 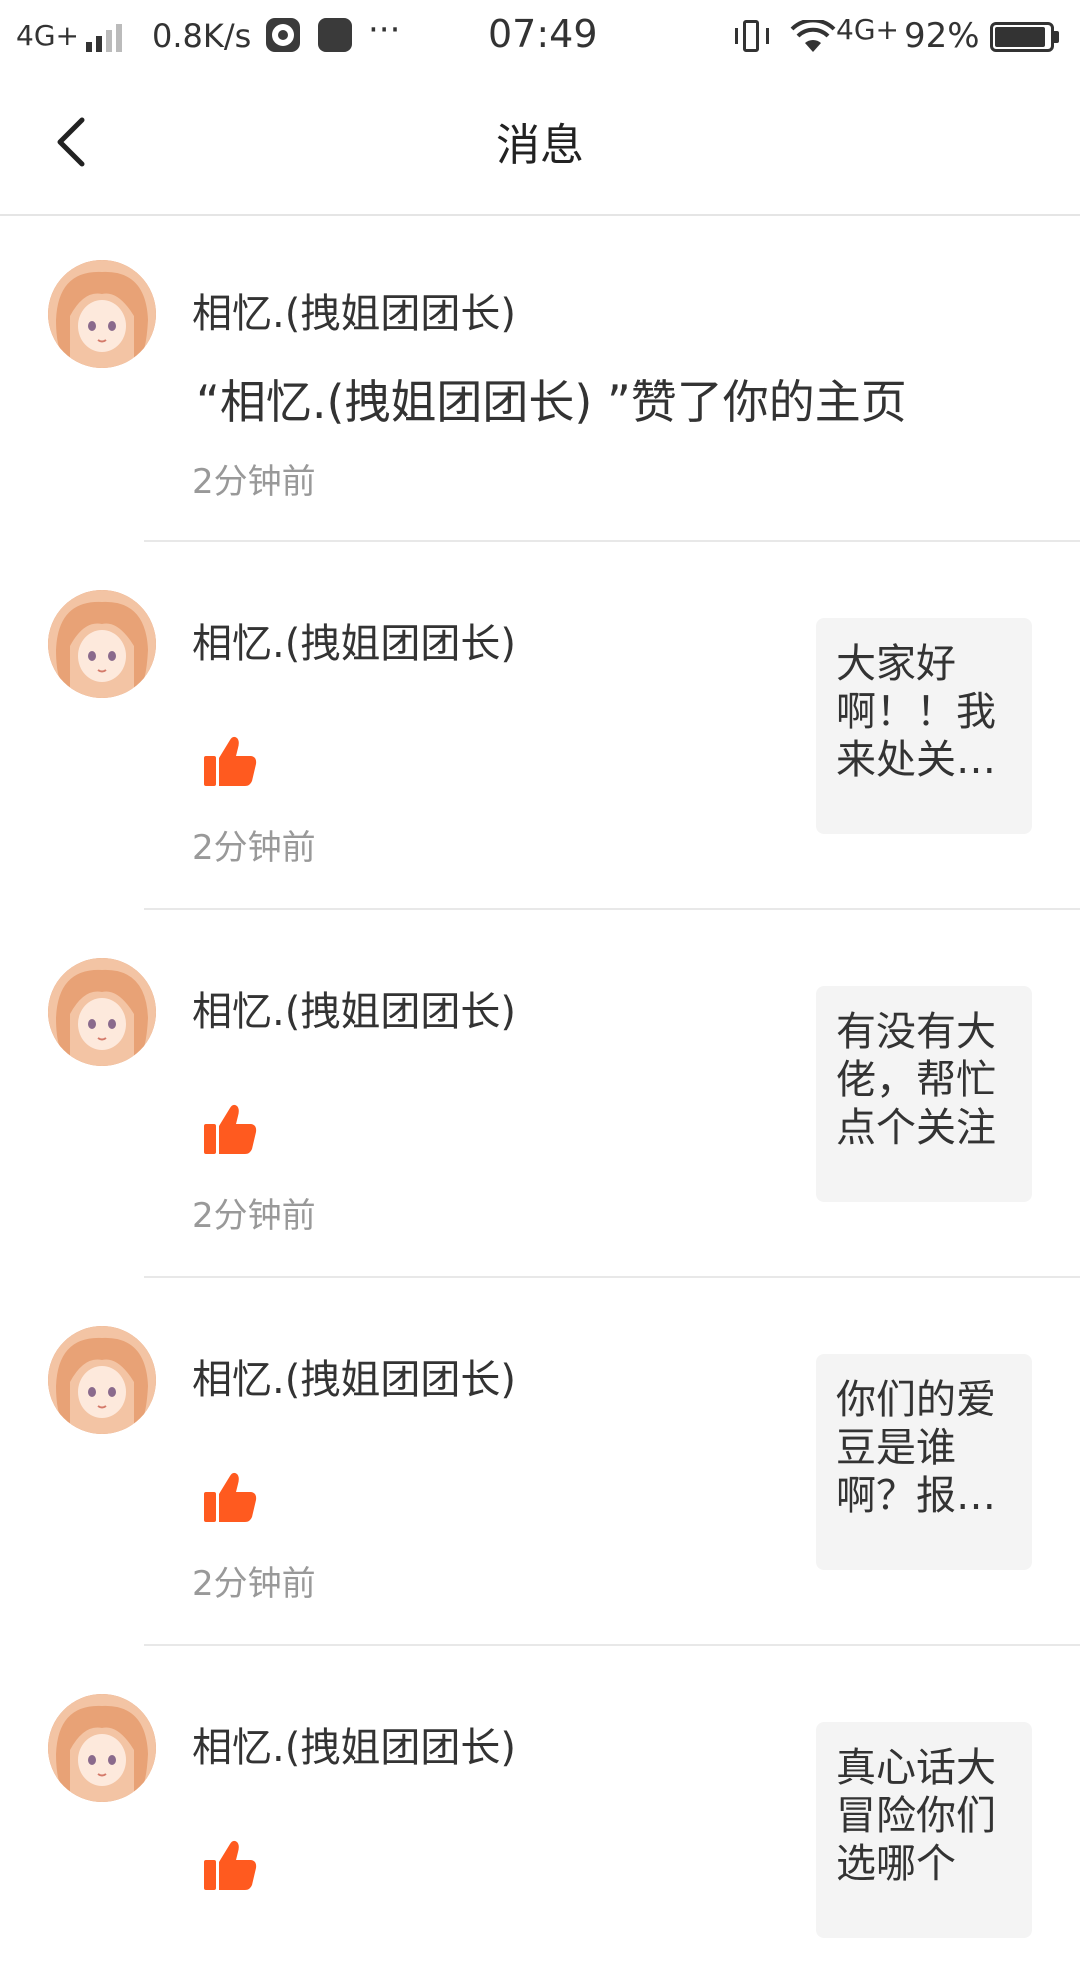 I want to click on post-preview: 真心话大冒险你们选哪个, so click(x=924, y=1830).